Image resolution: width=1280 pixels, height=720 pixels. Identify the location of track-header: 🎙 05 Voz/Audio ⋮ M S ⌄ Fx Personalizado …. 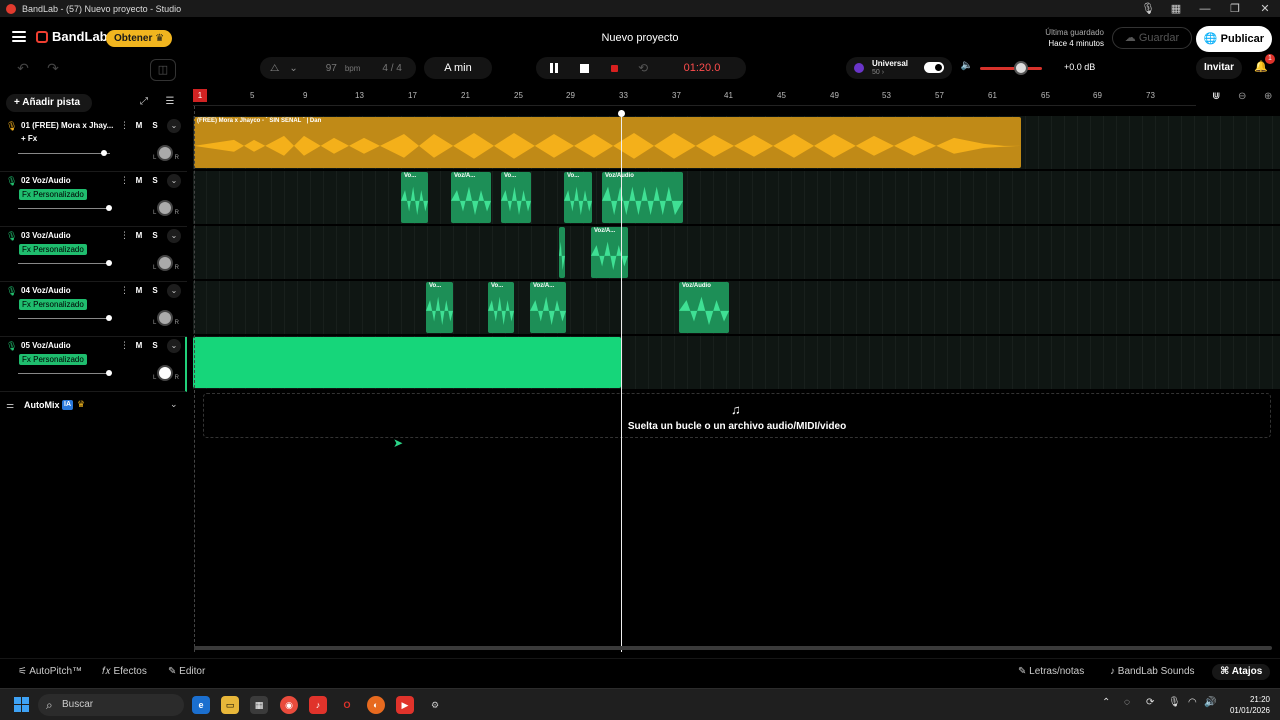
(93, 364).